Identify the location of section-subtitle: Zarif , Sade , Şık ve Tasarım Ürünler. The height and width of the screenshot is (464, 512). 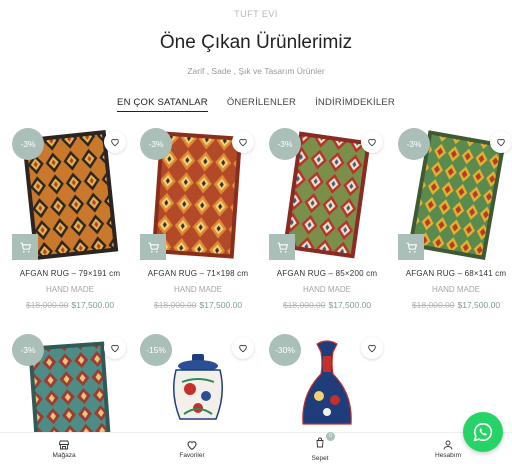
(256, 71).